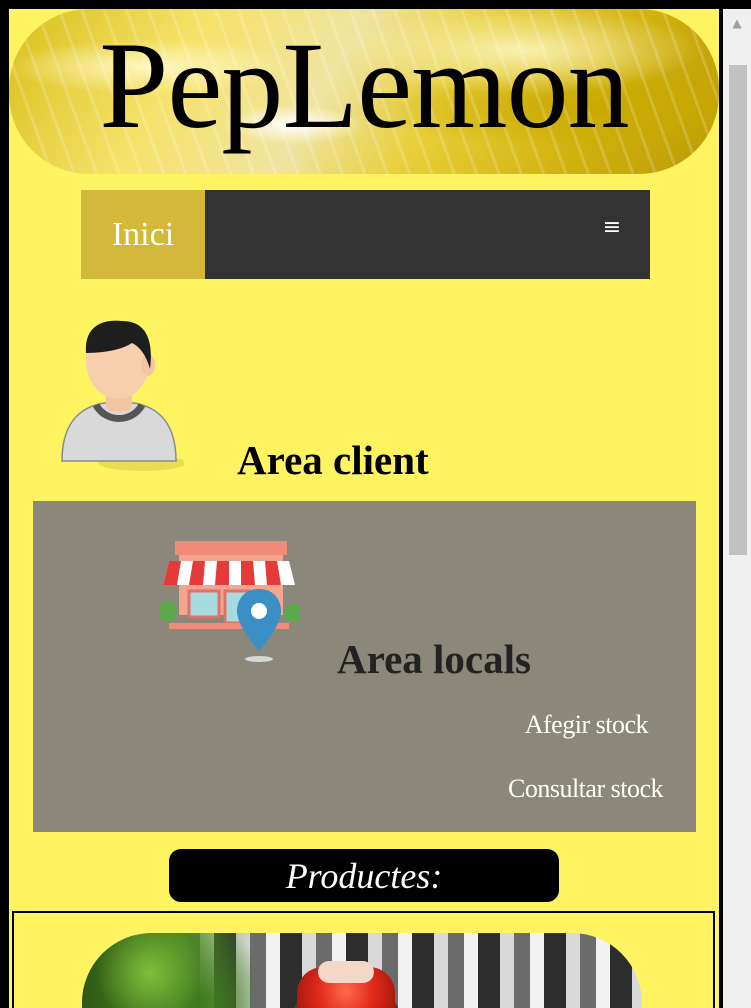 Image resolution: width=751 pixels, height=1008 pixels. Describe the element at coordinates (586, 789) in the screenshot. I see `check-stock-link: Consultar stock` at that location.